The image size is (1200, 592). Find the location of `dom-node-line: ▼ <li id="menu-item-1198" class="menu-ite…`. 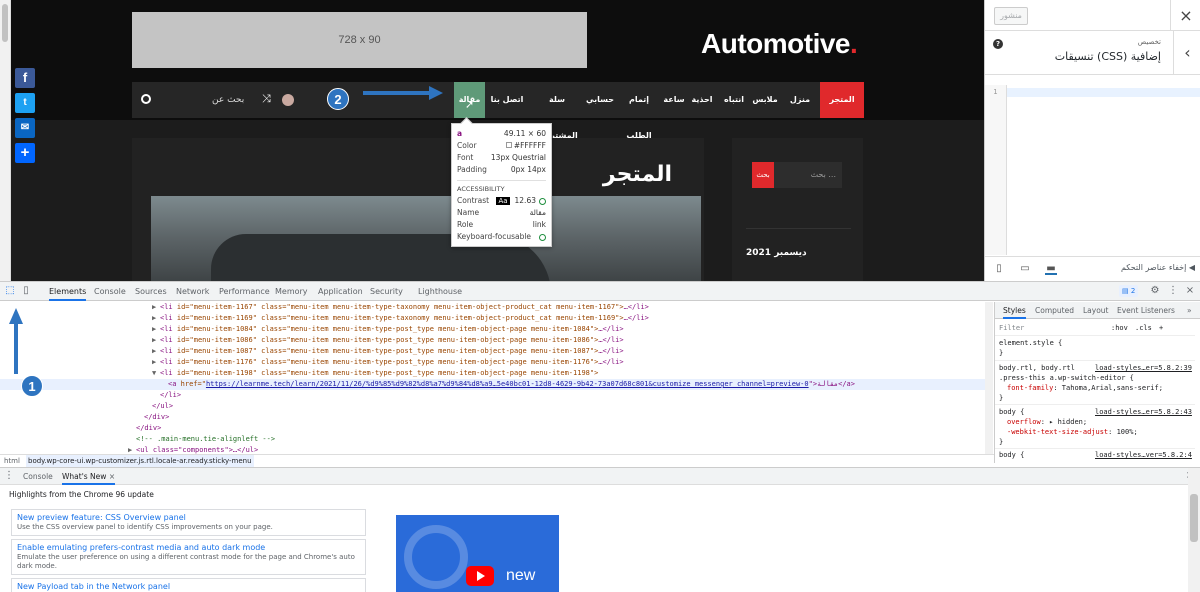

dom-node-line: ▼ <li id="menu-item-1198" class="menu-ite… is located at coordinates (492, 373).